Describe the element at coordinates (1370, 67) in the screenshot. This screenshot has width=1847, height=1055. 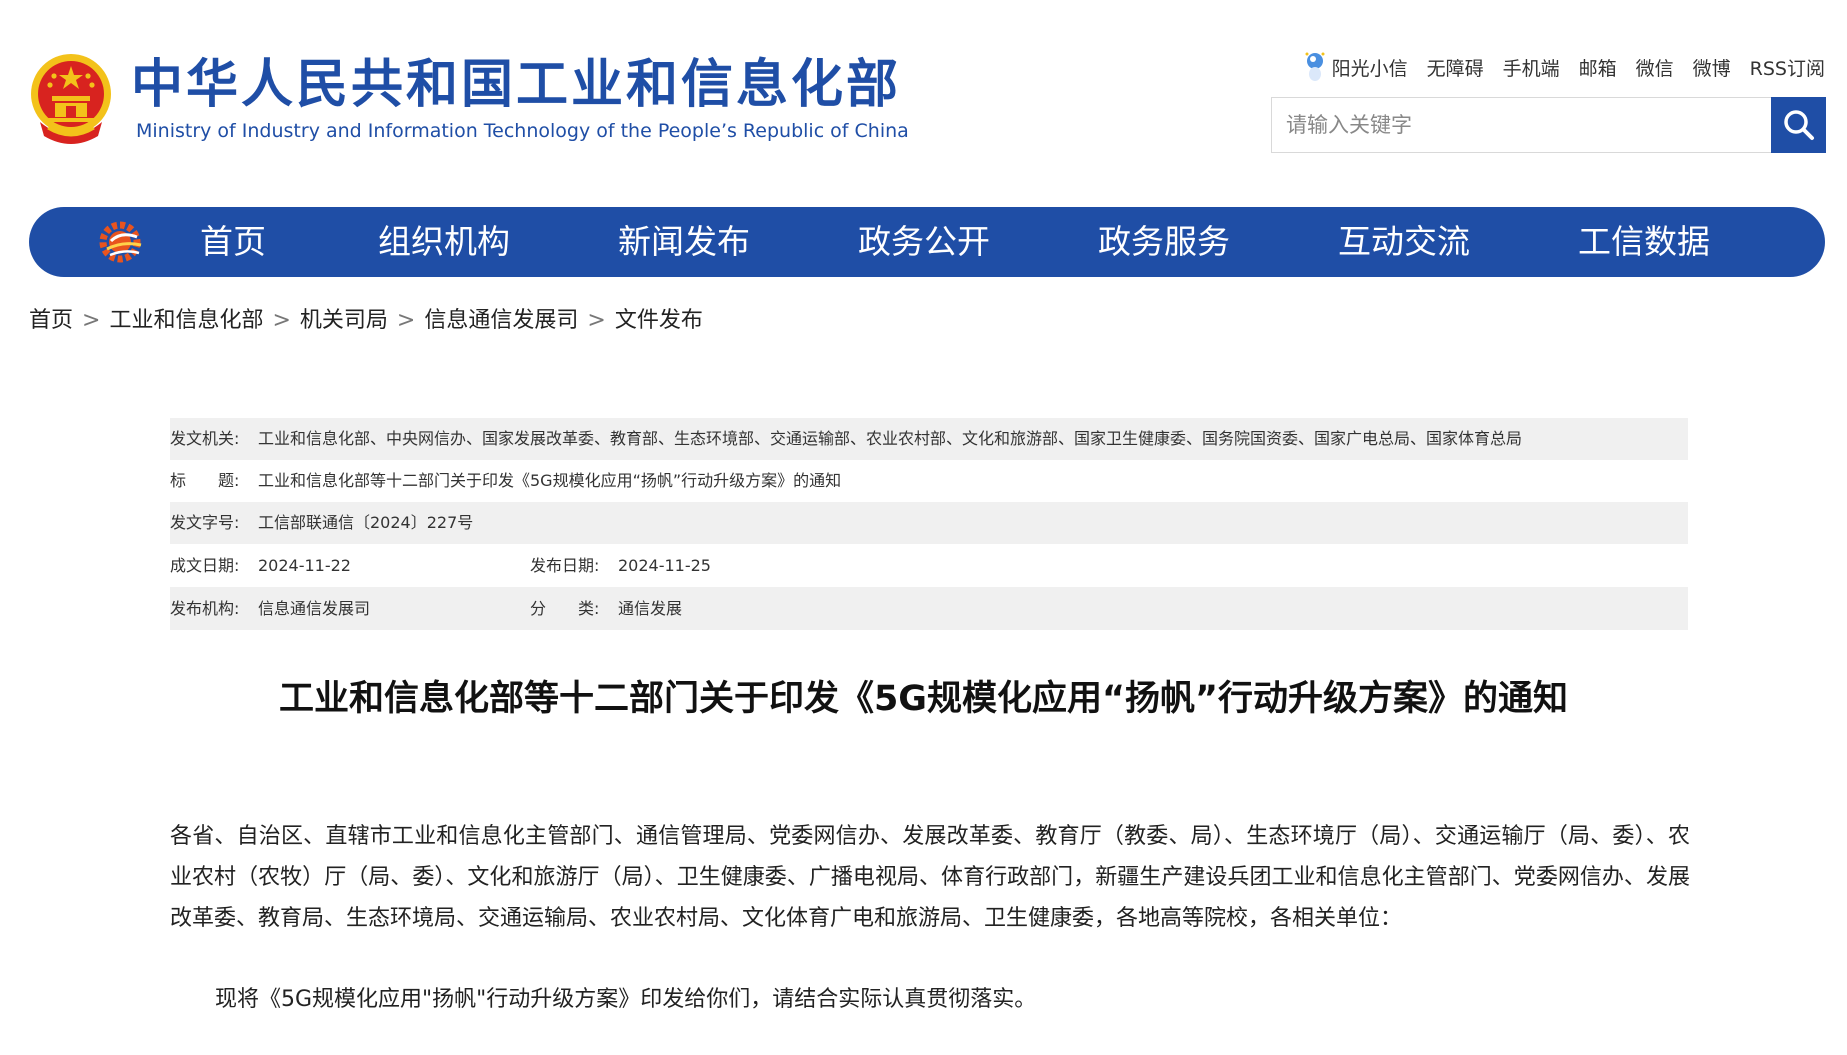
I see `link-sunshine: 阳光小信` at that location.